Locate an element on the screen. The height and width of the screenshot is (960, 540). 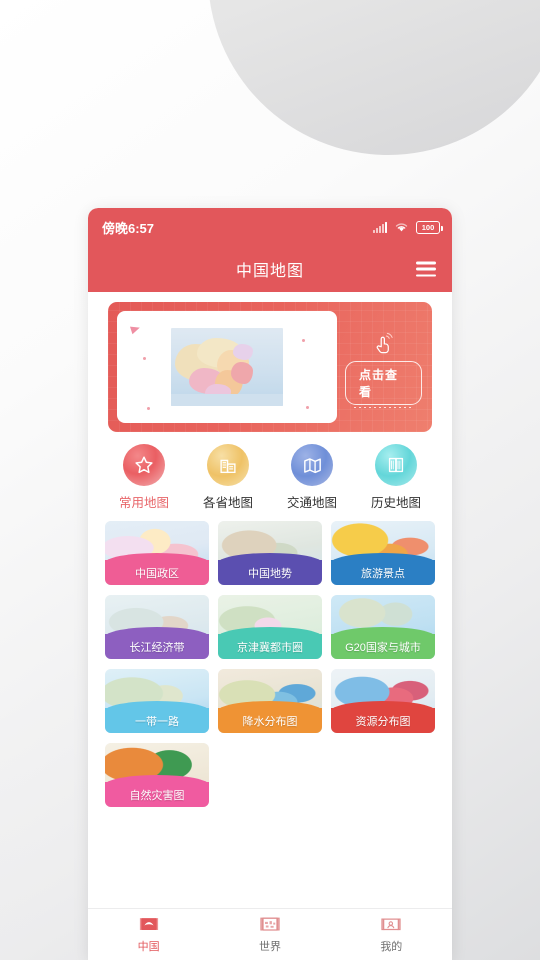
tab-china: 中国 is located at coordinates (148, 934).